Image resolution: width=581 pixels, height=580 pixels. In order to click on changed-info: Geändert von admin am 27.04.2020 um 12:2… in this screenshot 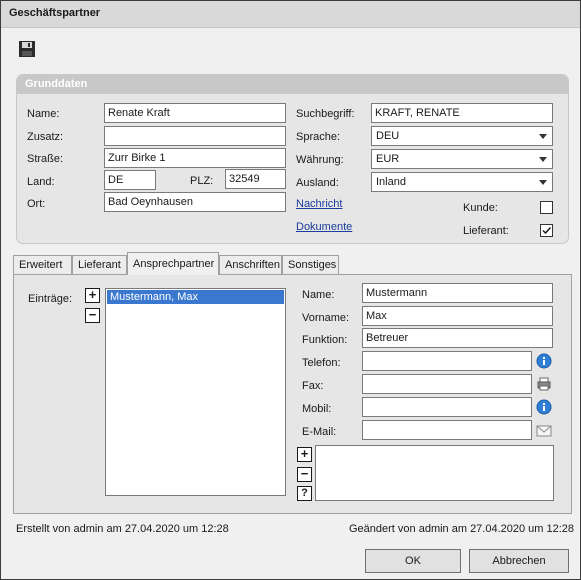, I will do `click(462, 529)`.